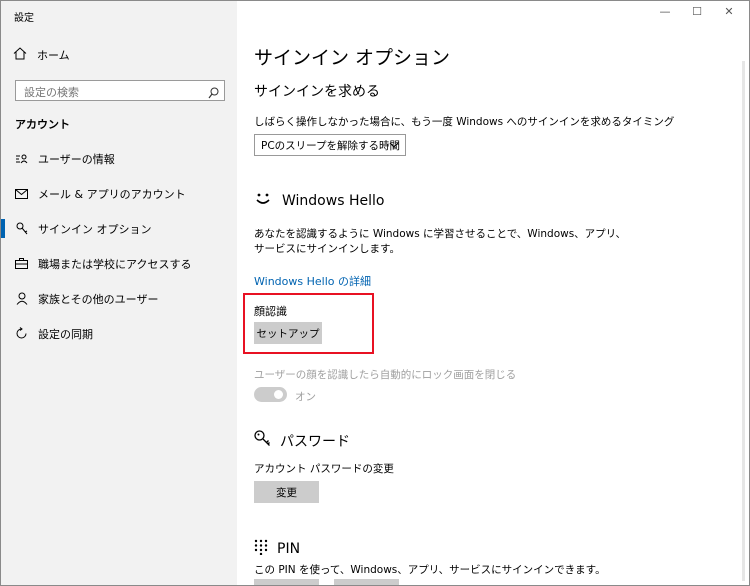 This screenshot has height=586, width=750. Describe the element at coordinates (286, 492) in the screenshot. I see `change-password-button: 変更` at that location.